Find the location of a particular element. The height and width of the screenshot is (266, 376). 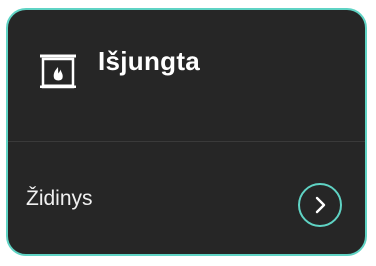

device-name: Židinys is located at coordinates (59, 198).